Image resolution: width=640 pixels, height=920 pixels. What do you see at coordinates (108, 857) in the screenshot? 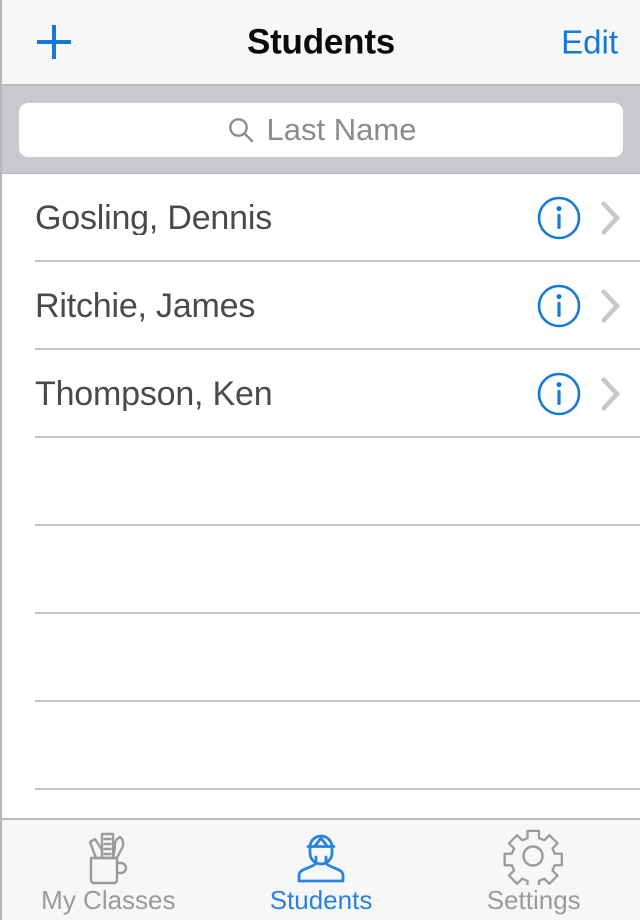
I see `pencil-cup-icon` at bounding box center [108, 857].